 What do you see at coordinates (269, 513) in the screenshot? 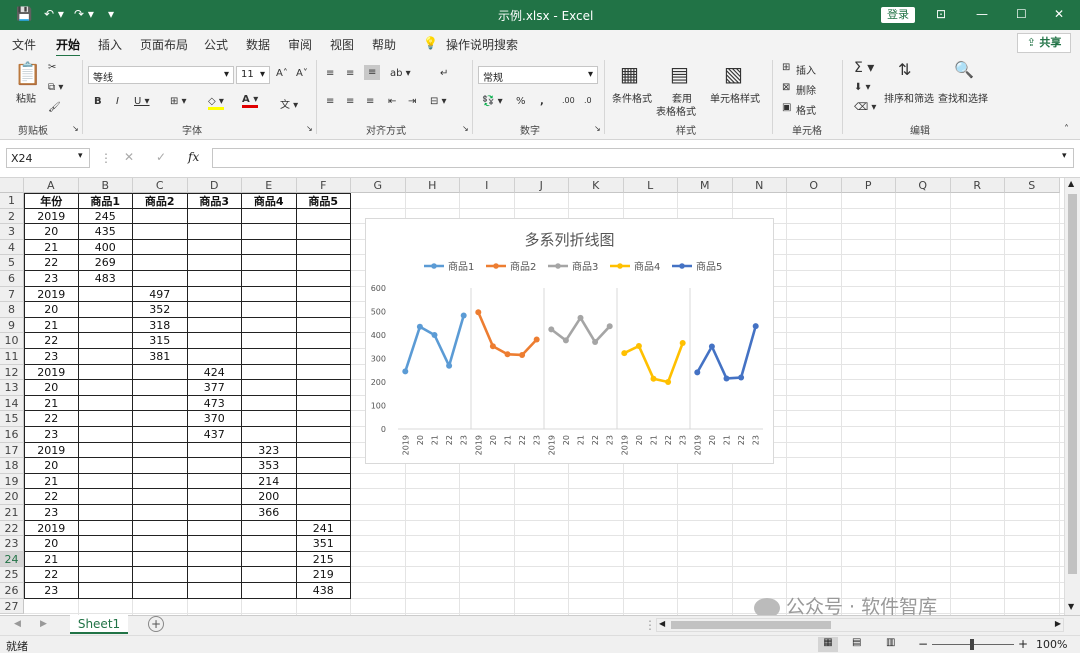
I see `cell-E21: 366` at bounding box center [269, 513].